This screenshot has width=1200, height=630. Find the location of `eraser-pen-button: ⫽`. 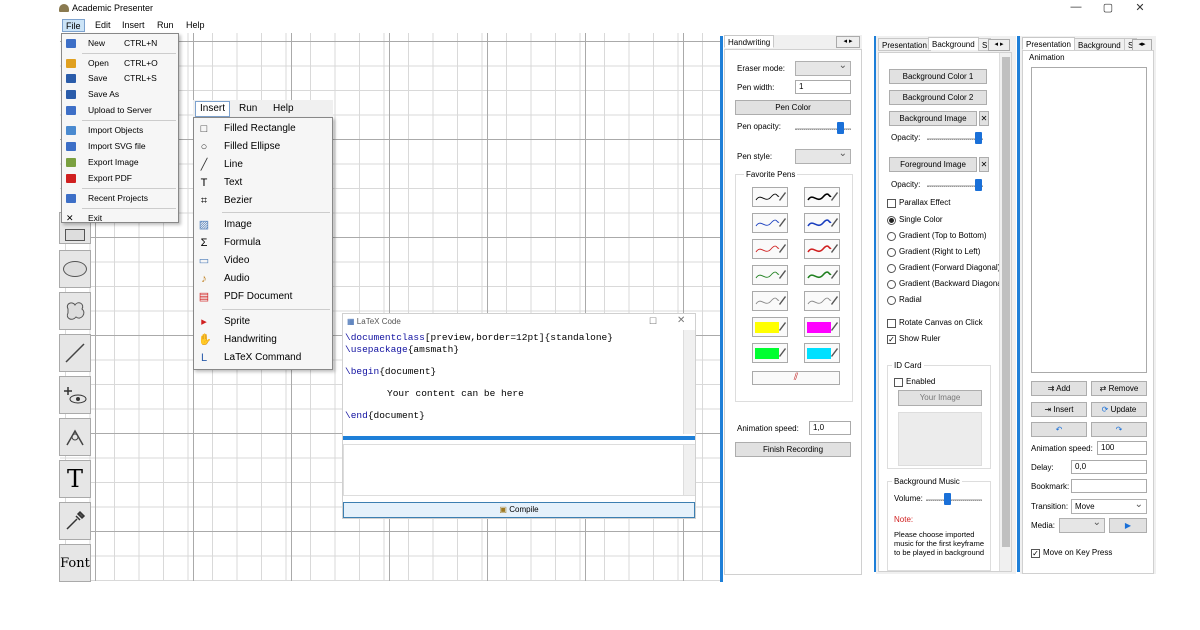

eraser-pen-button: ⫽ is located at coordinates (796, 378).